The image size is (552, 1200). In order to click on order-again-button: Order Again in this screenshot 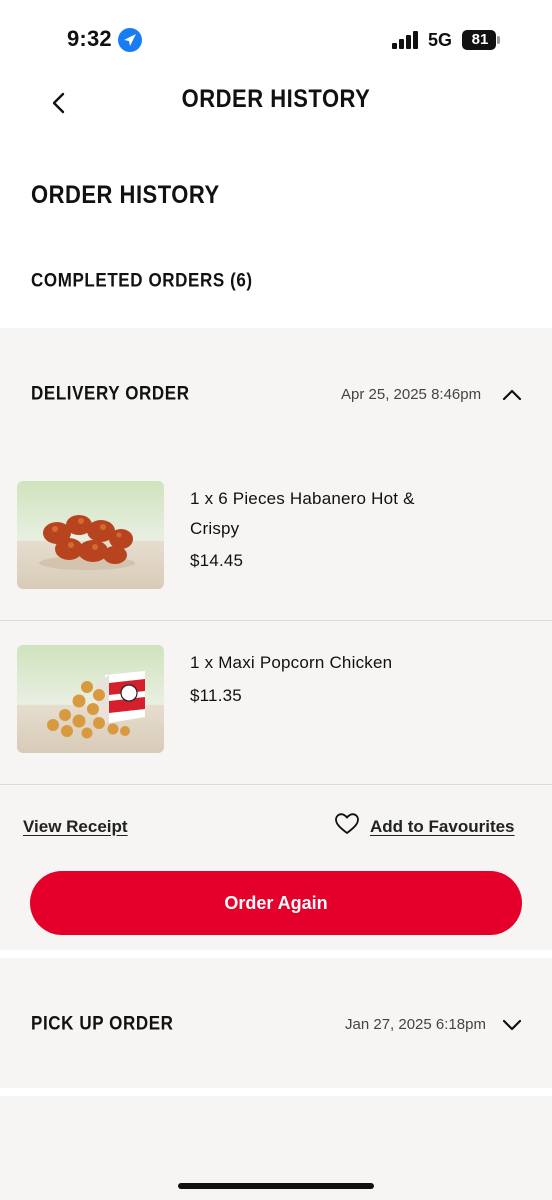, I will do `click(276, 903)`.